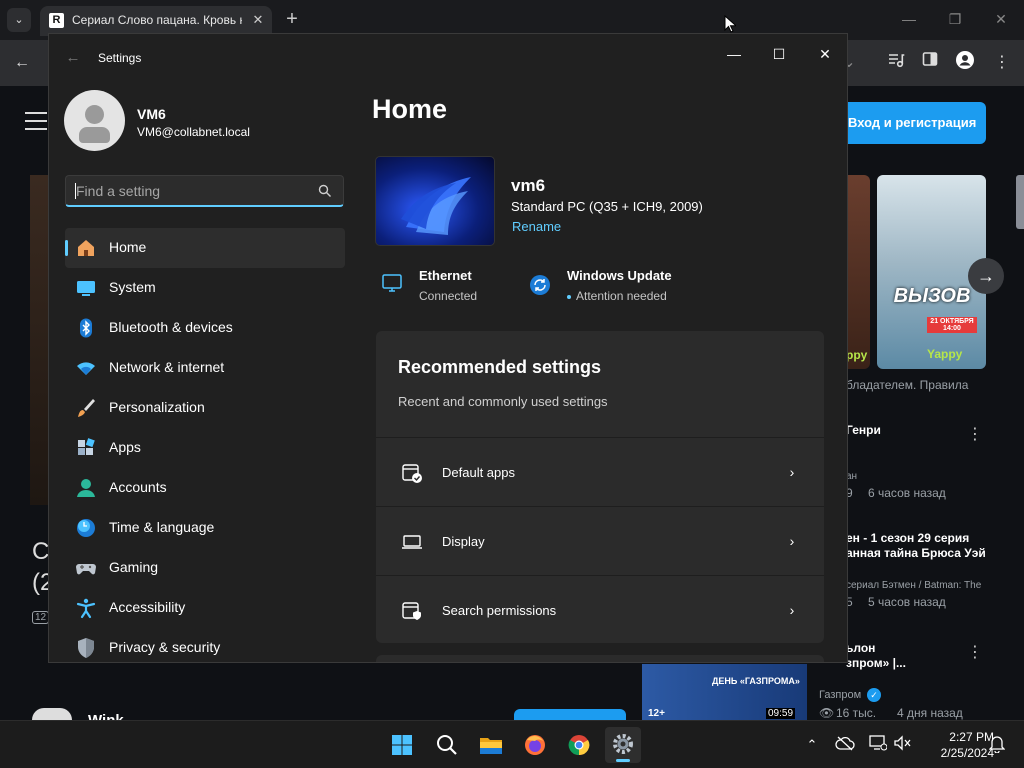 Image resolution: width=1024 pixels, height=768 pixels. I want to click on media-control-icon, so click(896, 63).